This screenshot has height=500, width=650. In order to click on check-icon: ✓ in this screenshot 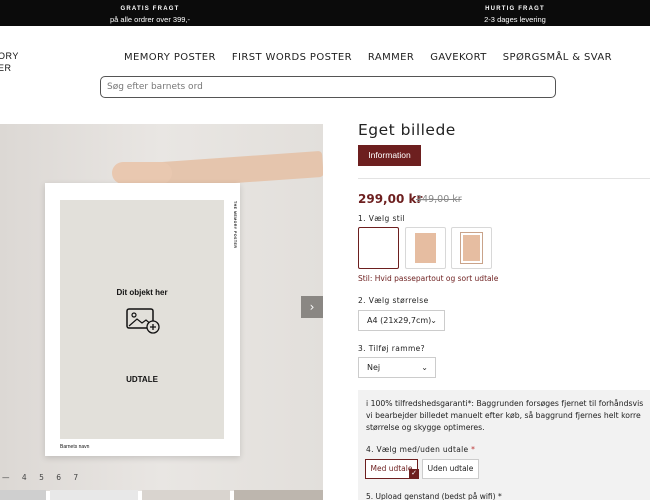, I will do `click(414, 474)`.